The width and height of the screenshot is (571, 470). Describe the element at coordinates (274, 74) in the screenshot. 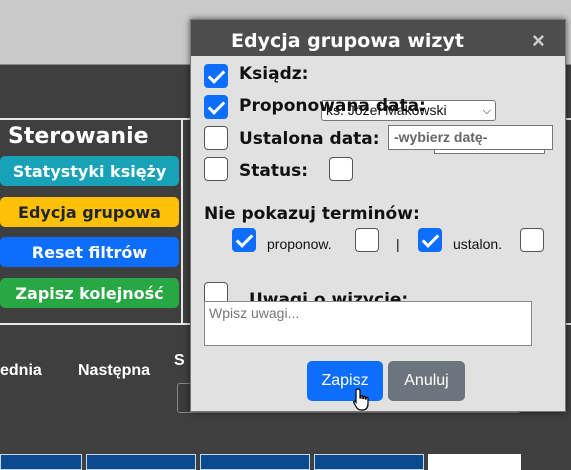

I see `priest-label: Ksiądz:` at that location.